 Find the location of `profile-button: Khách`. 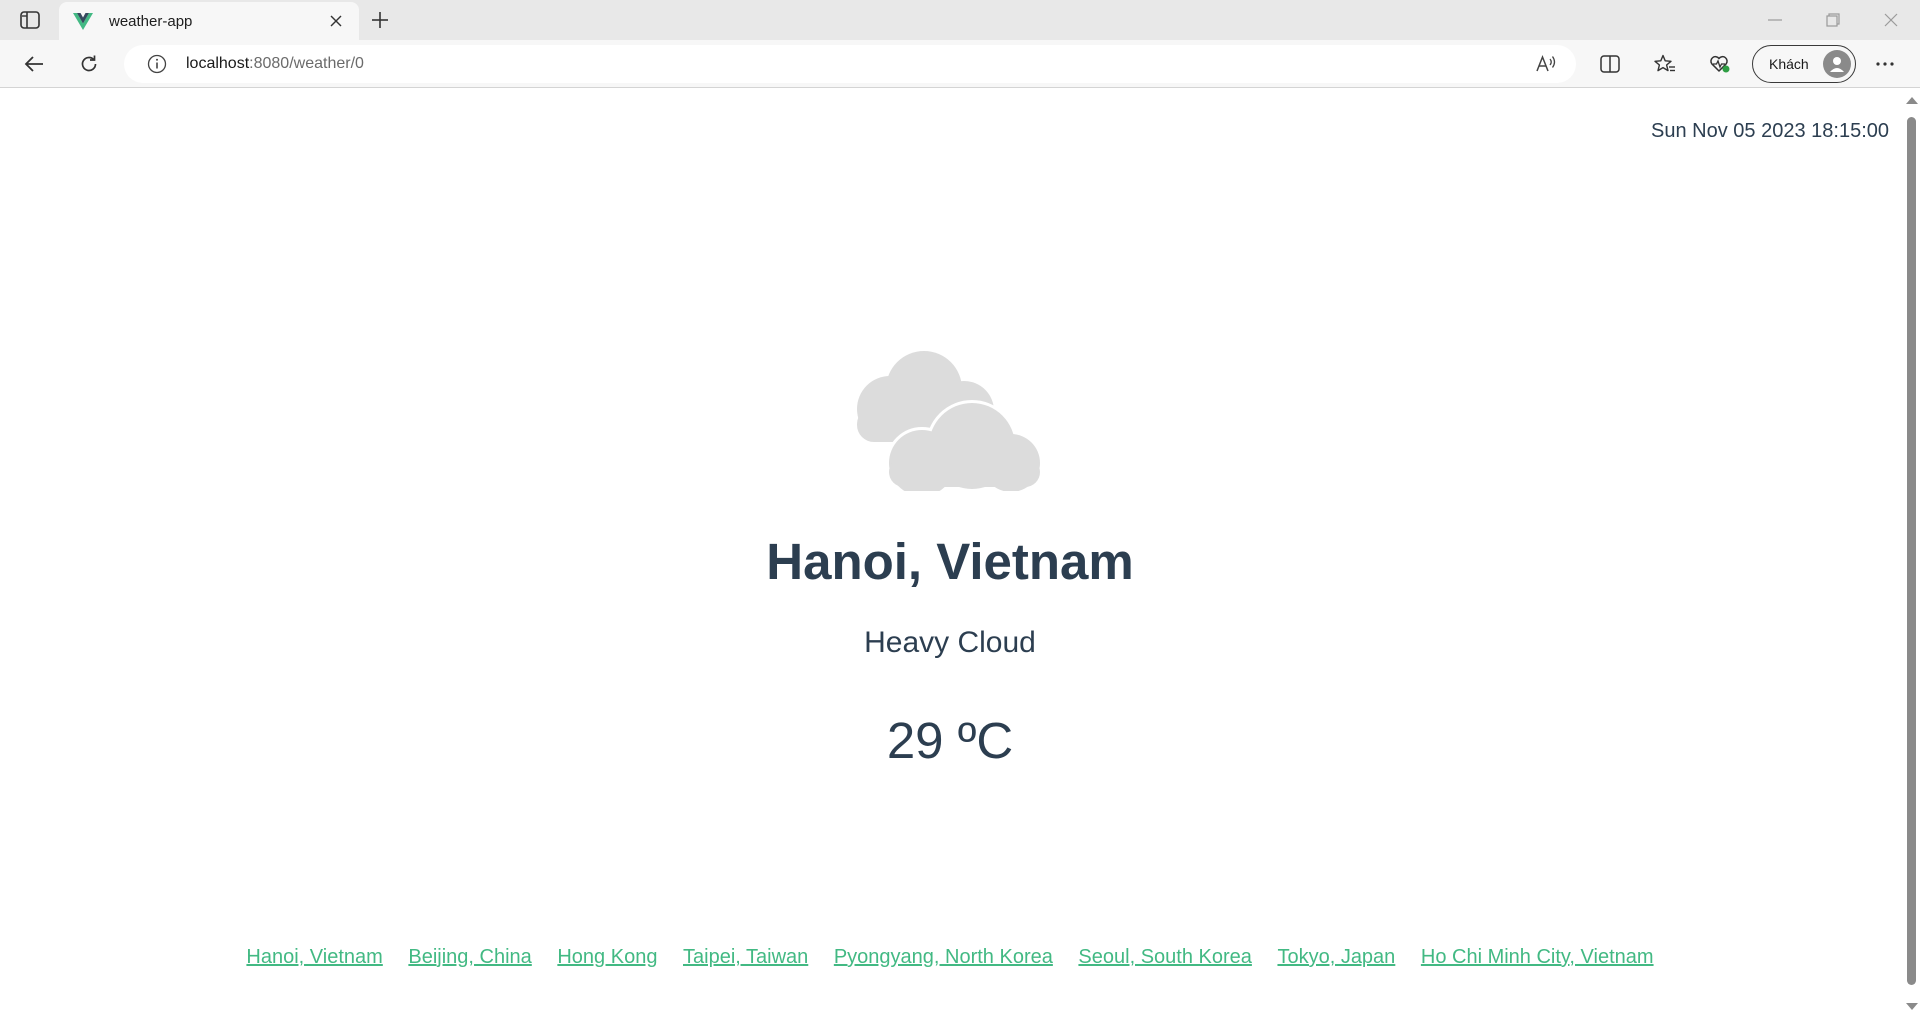

profile-button: Khách is located at coordinates (1804, 64).